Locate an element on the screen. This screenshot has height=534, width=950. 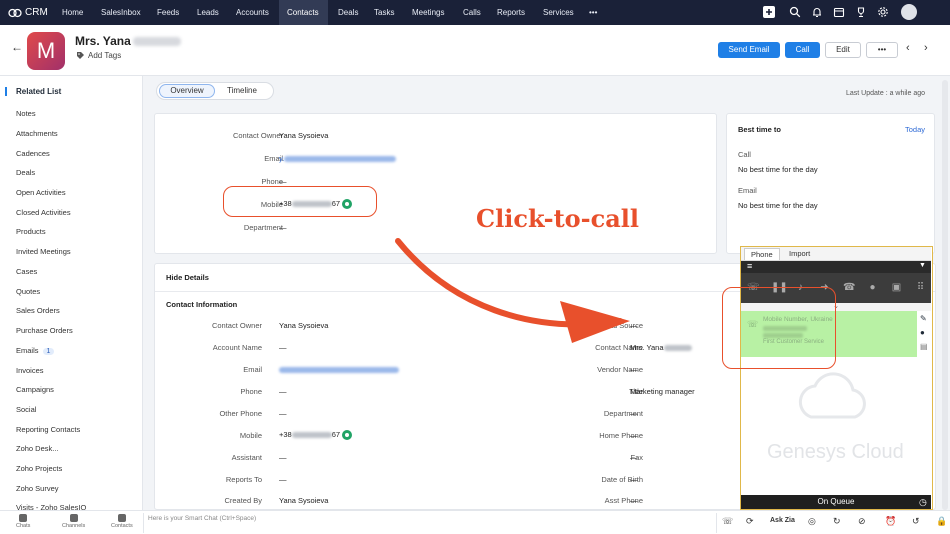
back-arrow-icon: ← is located at coordinates (17, 47).